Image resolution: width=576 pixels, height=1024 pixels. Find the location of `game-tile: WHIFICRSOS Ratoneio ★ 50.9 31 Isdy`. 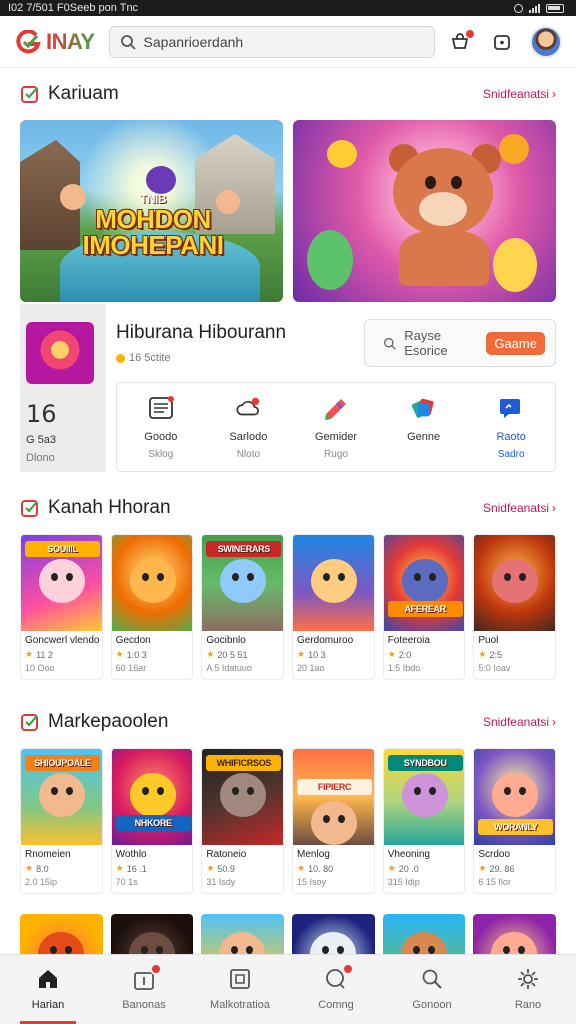

game-tile: WHIFICRSOS Ratoneio ★ 50.9 31 Isdy is located at coordinates (243, 821).